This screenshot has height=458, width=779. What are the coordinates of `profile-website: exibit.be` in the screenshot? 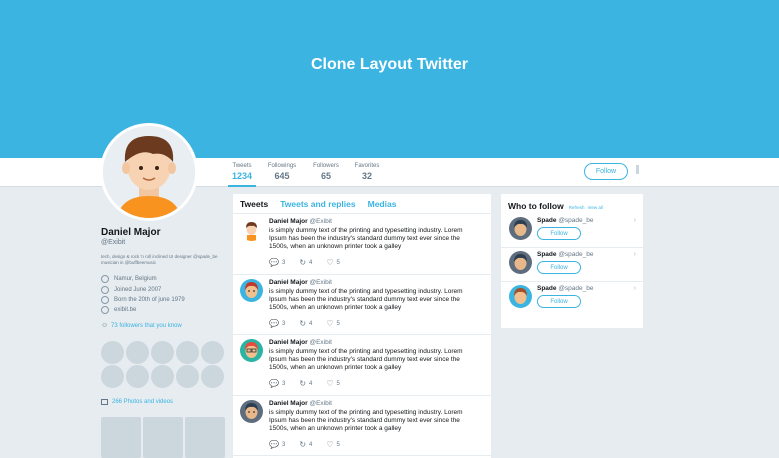 It's located at (118, 310).